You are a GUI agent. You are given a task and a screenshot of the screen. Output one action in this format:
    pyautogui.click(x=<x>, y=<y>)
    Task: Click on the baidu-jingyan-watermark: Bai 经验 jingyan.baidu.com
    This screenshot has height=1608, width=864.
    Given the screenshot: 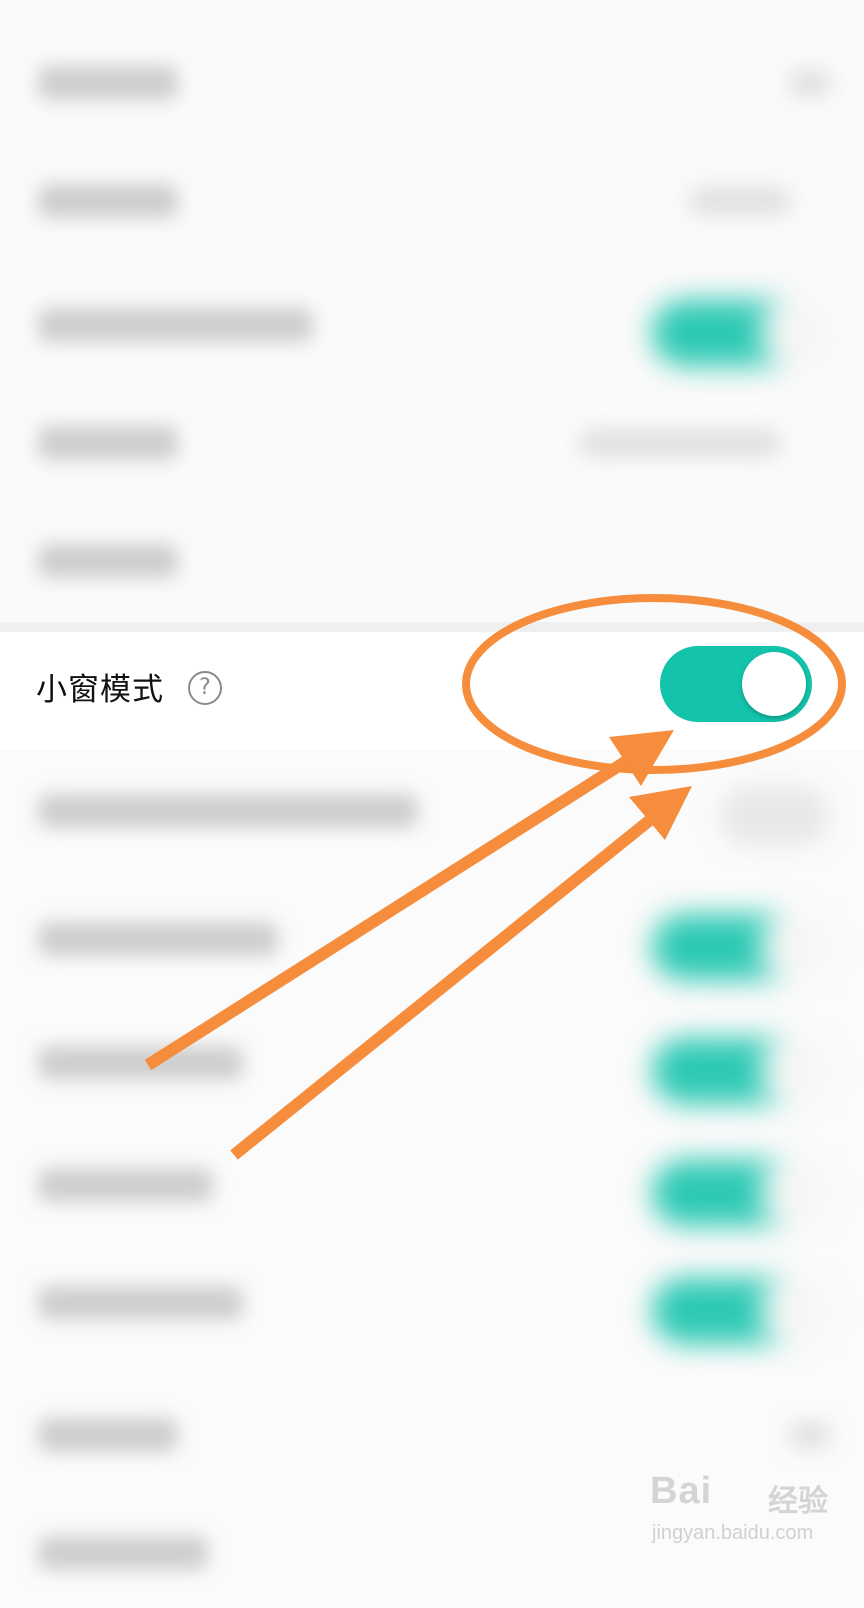 What is the action you would take?
    pyautogui.click(x=745, y=1515)
    